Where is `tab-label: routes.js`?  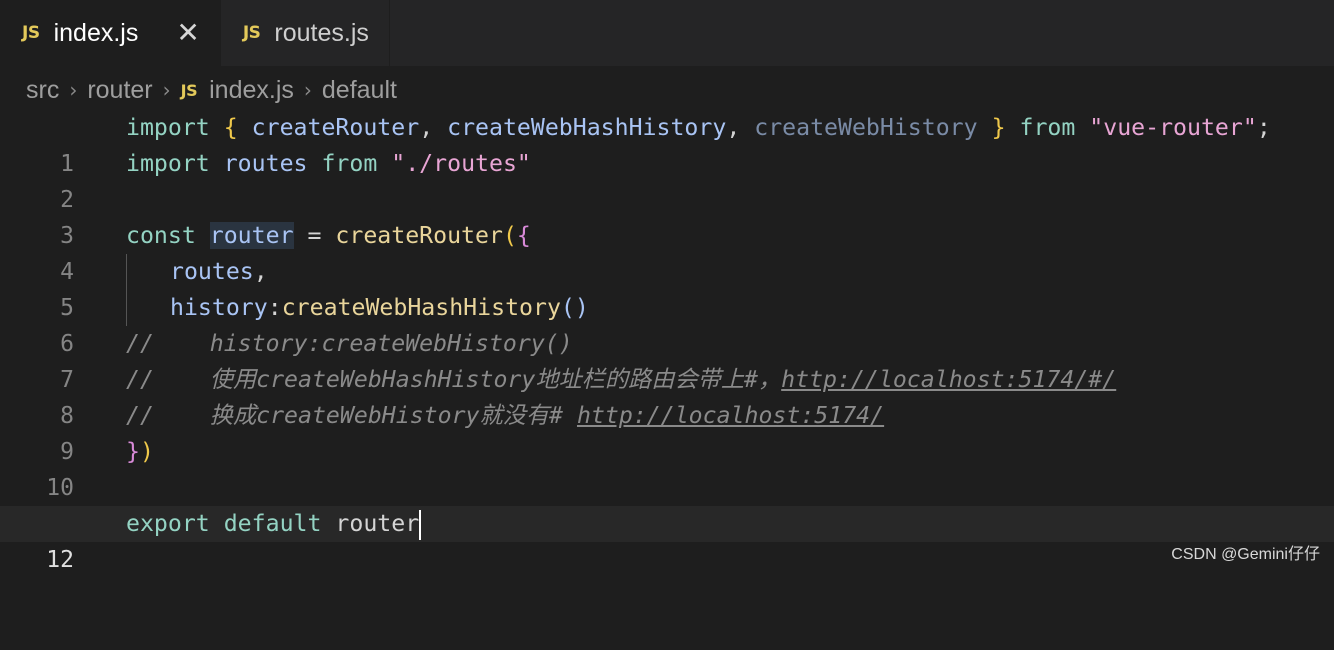 tab-label: routes.js is located at coordinates (321, 32).